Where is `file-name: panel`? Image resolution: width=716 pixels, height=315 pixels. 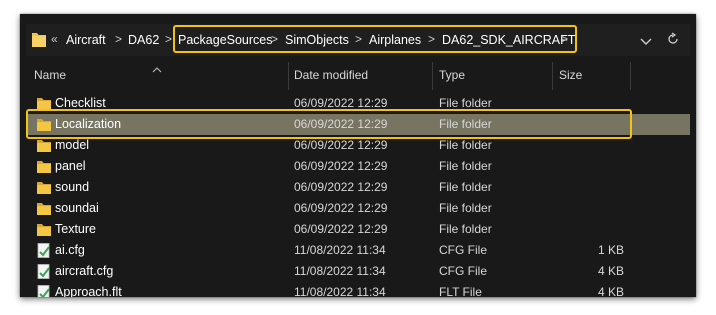
file-name: panel is located at coordinates (70, 166).